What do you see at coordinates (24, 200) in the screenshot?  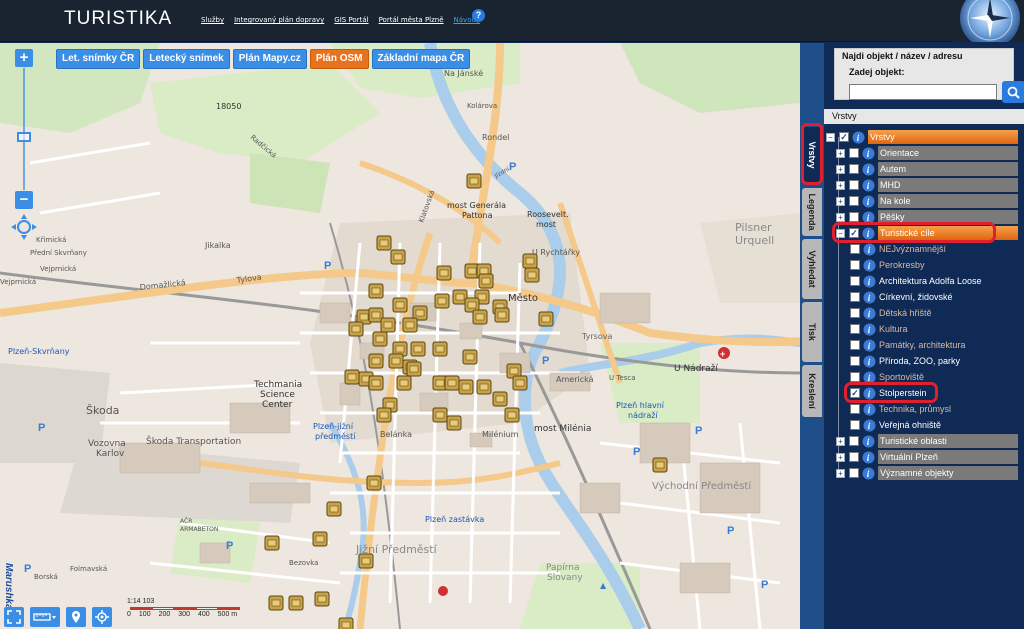 I see `zoom-out-button: −` at bounding box center [24, 200].